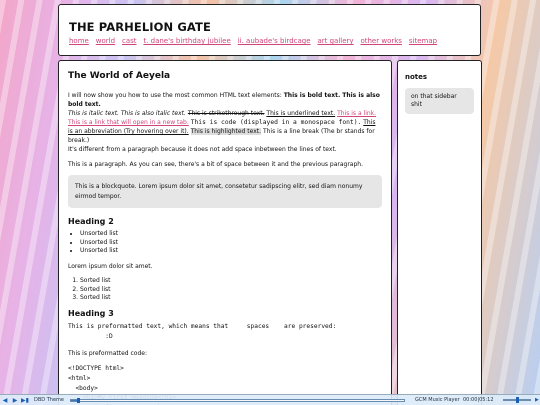 The image size is (540, 405). I want to click on notes-sidebar: notes on that sidebar shit, so click(439, 232).